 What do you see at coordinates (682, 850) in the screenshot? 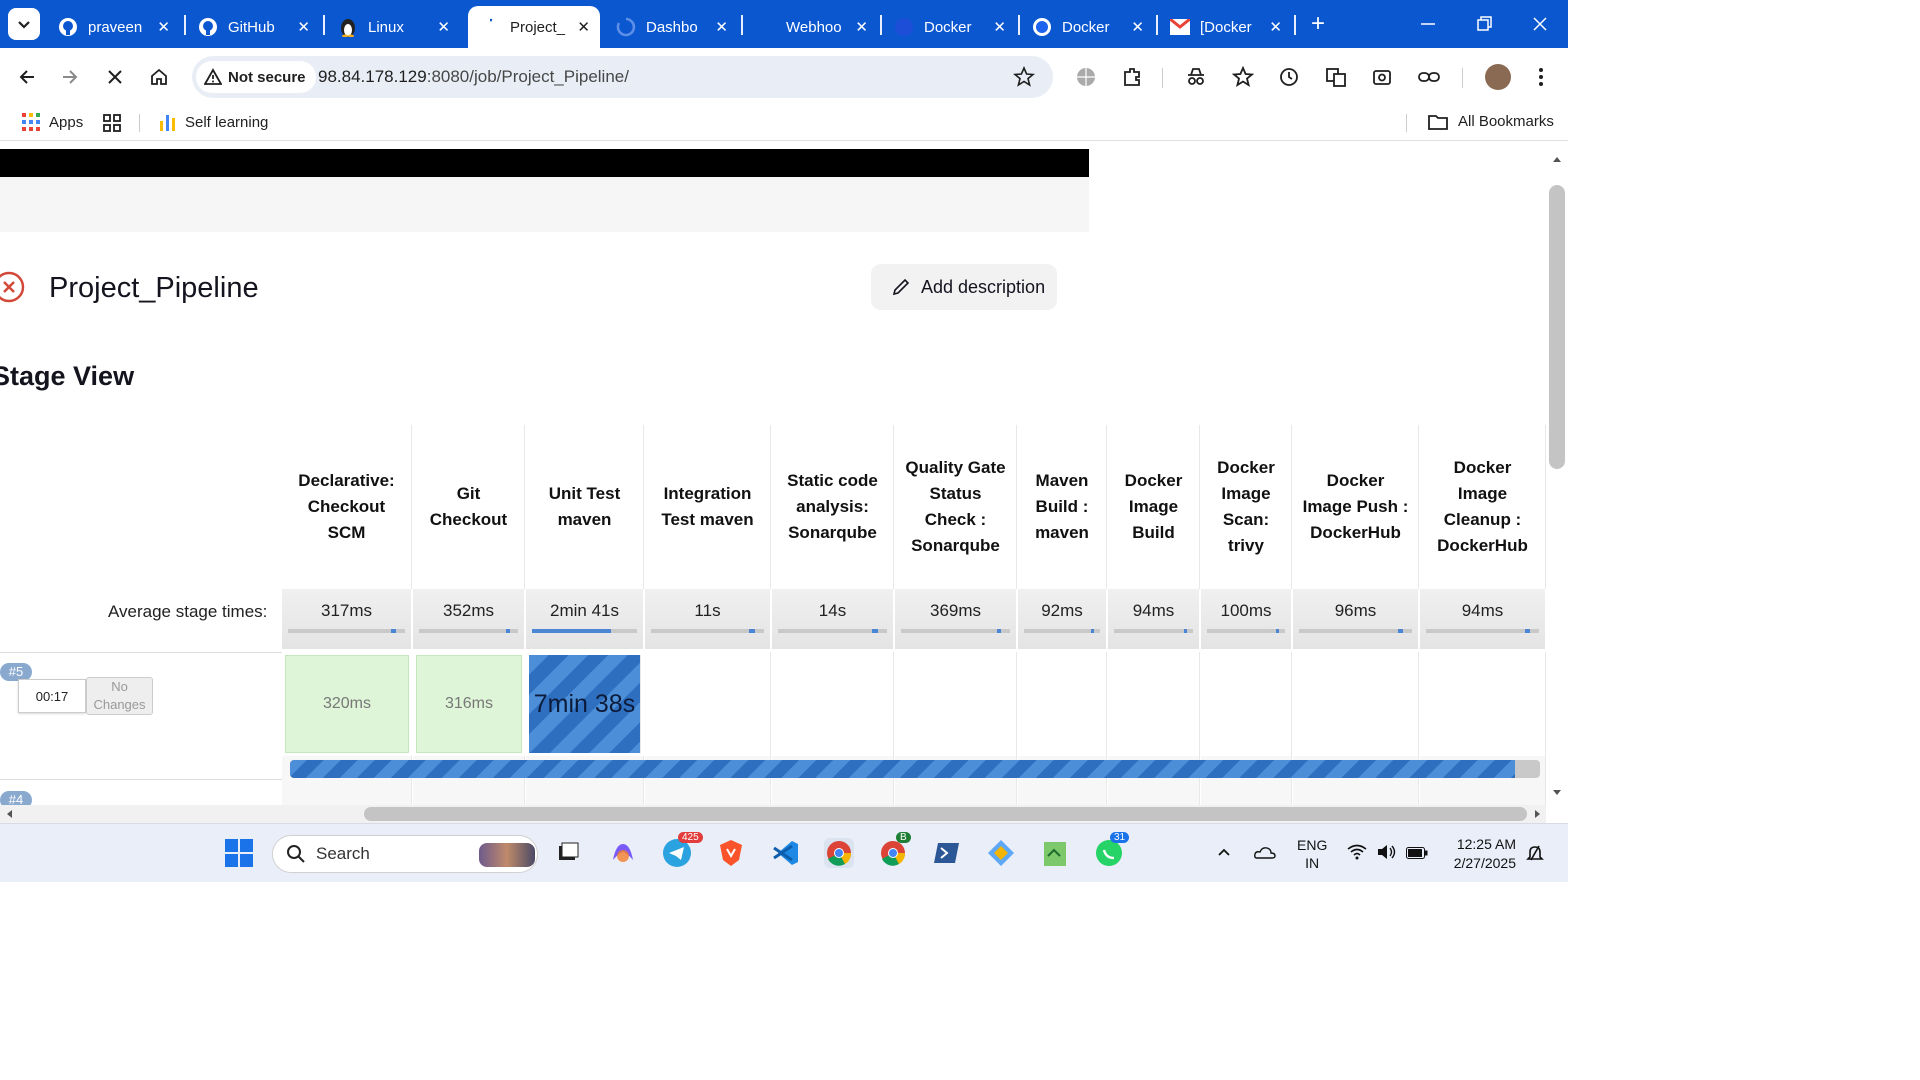
I see `telegram-icon: 425` at bounding box center [682, 850].